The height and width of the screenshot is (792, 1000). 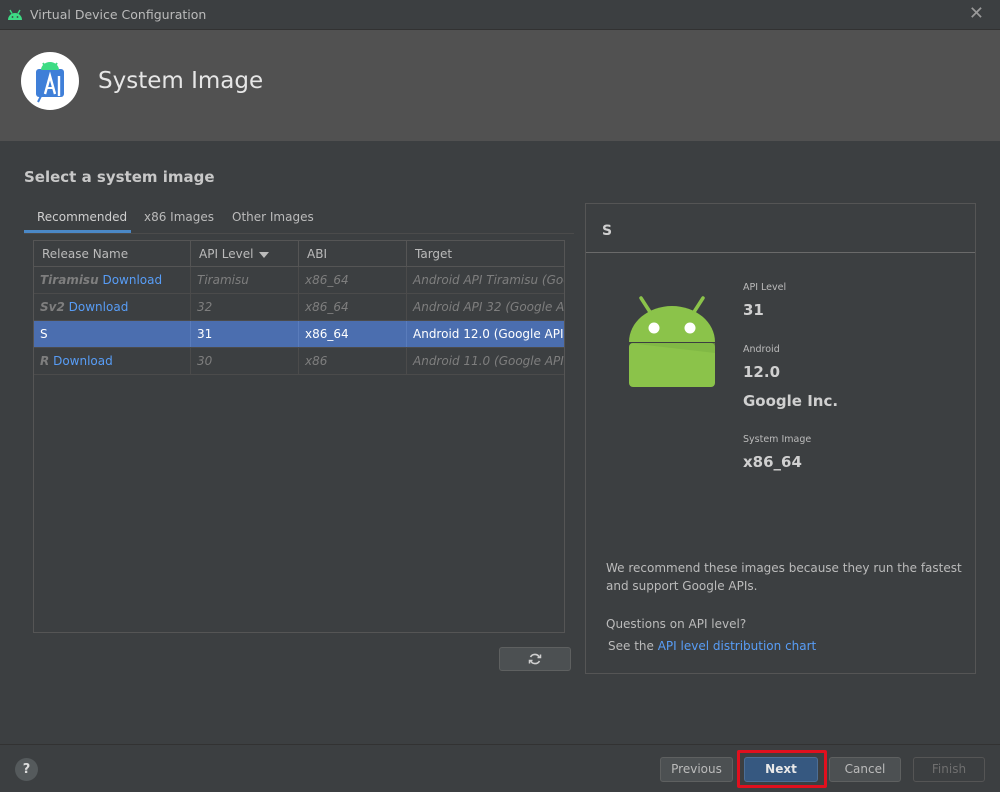 I want to click on title-bar: Virtual Device Configuration ✕, so click(x=500, y=15).